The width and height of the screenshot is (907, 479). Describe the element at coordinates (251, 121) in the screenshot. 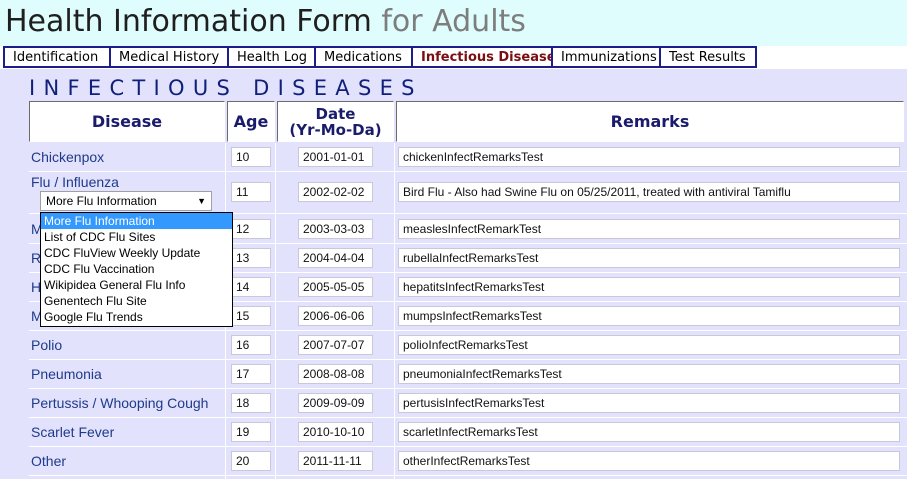

I see `header-age: Age` at that location.